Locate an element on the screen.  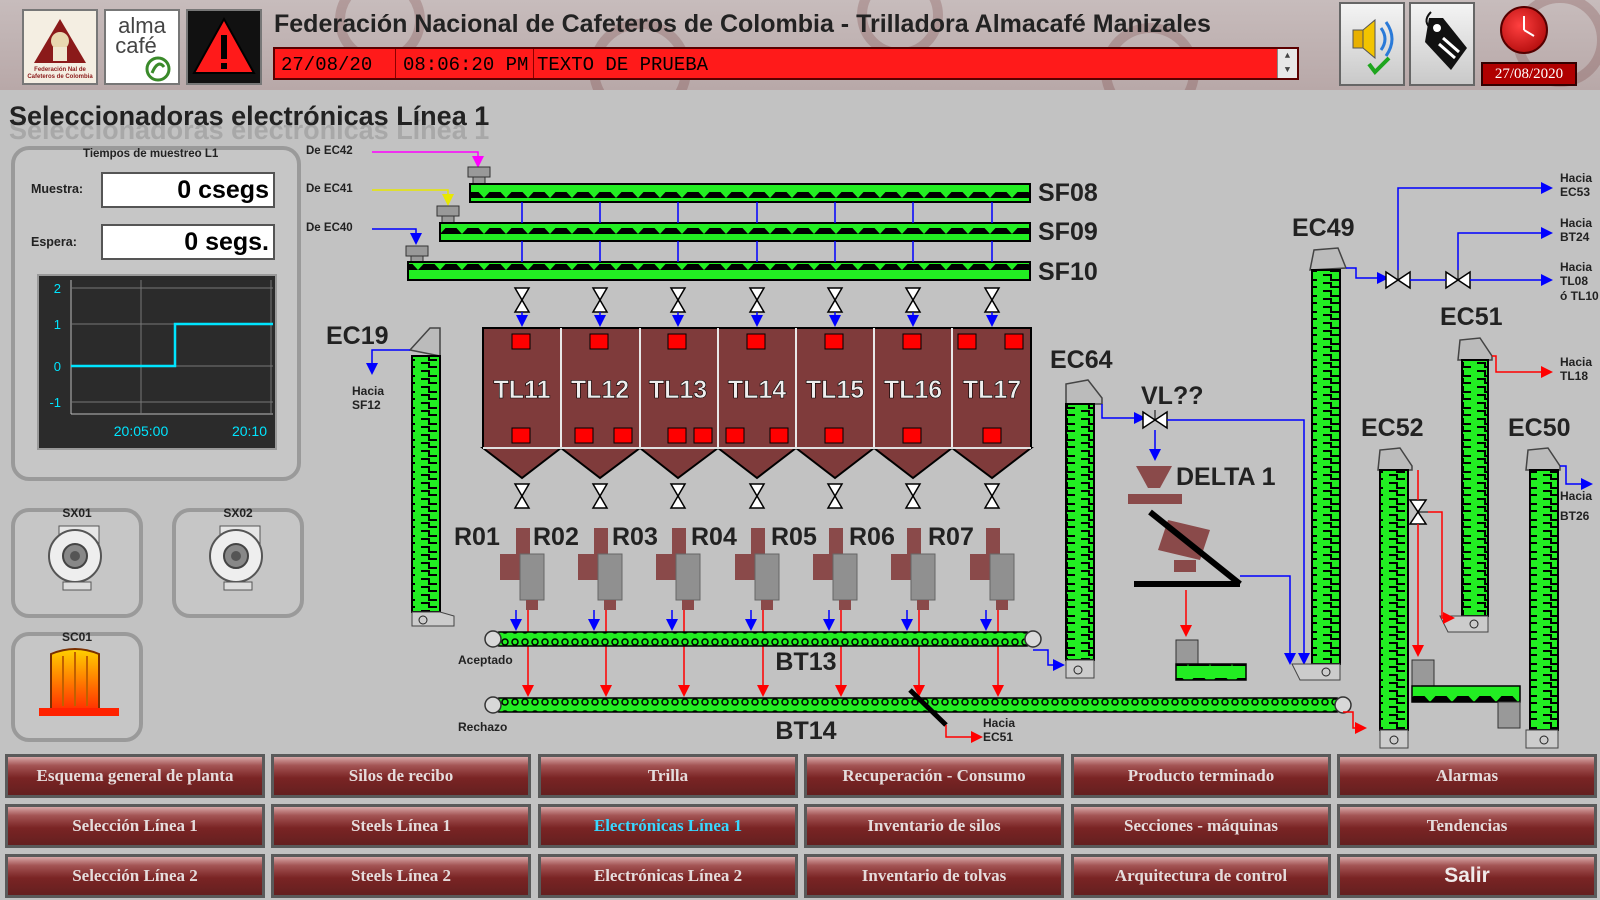
elevator-ec19-label: EC19 is located at coordinates (357, 336).